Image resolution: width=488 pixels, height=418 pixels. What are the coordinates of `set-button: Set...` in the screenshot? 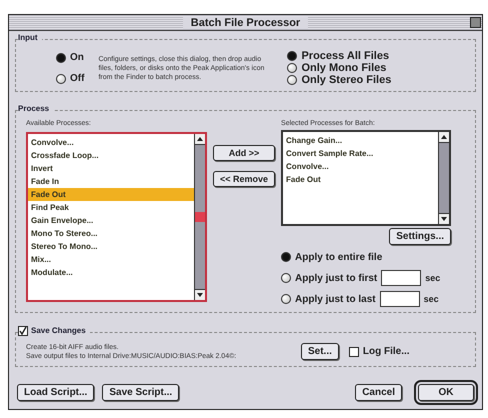 It's located at (320, 351).